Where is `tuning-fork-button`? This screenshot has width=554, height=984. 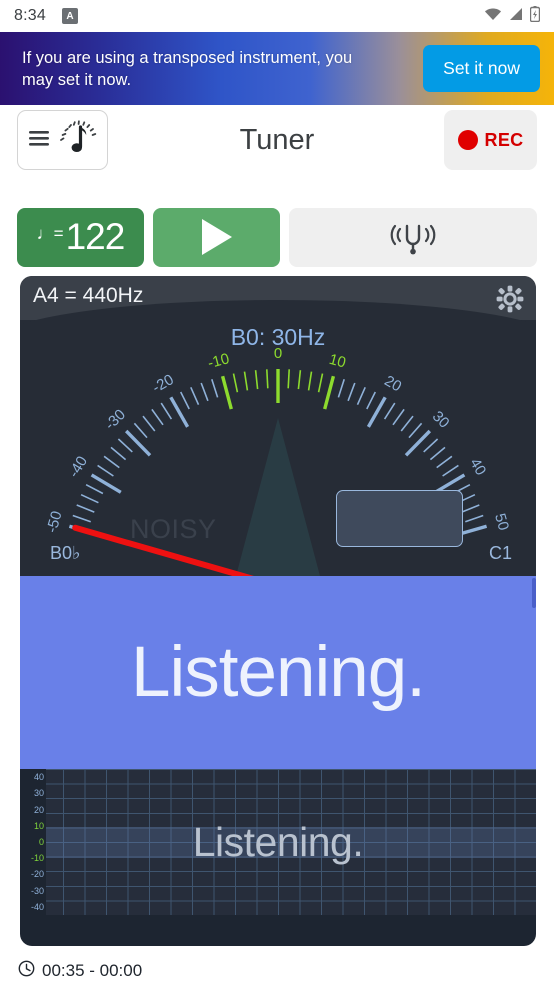
tuning-fork-button is located at coordinates (413, 237).